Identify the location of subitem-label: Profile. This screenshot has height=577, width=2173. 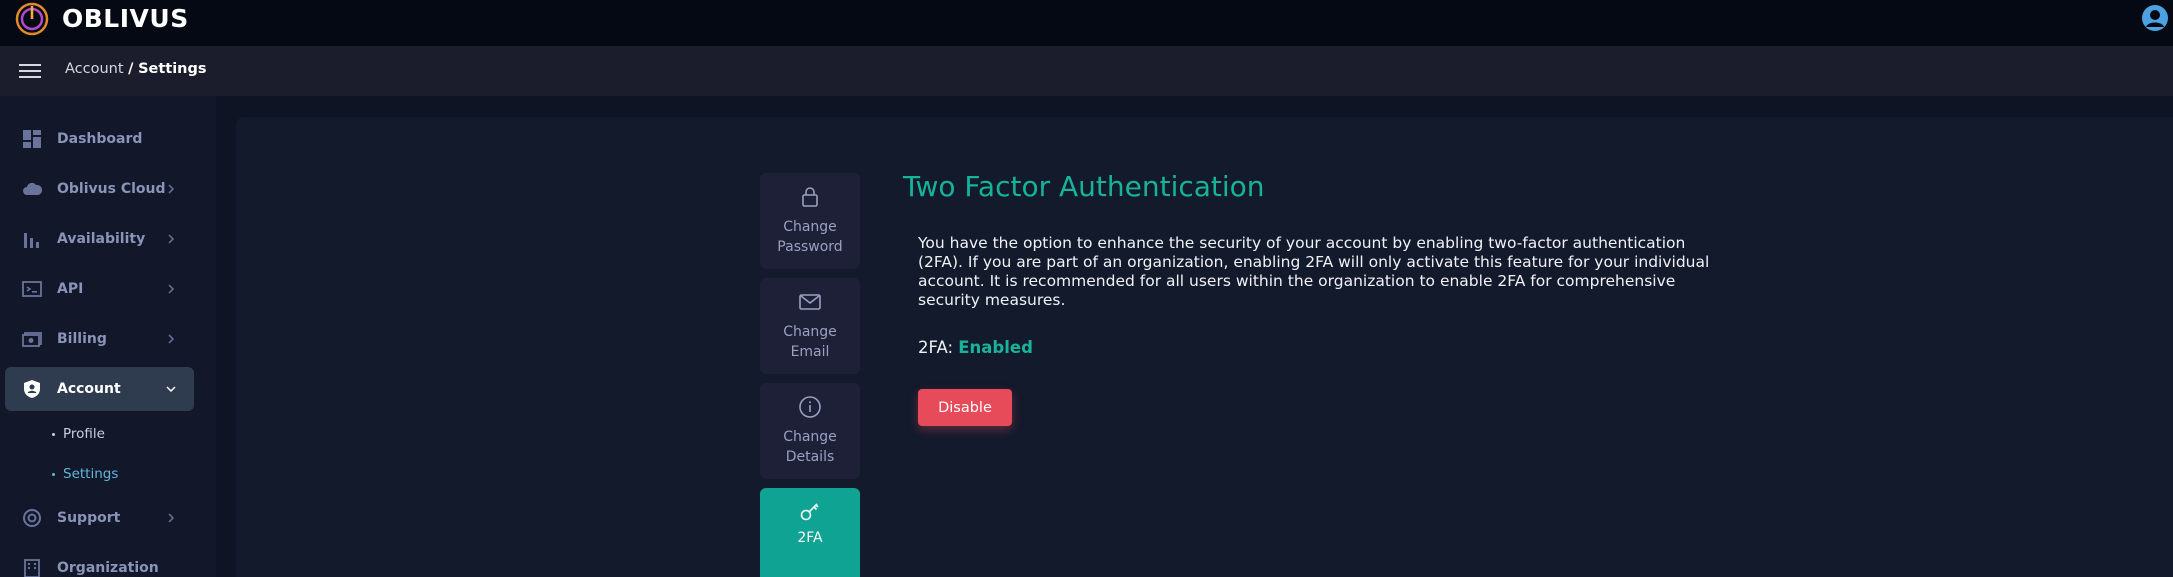
(84, 434).